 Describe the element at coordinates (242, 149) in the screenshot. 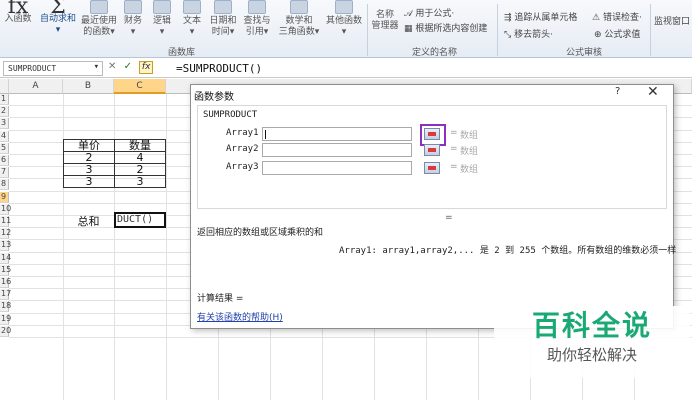

I see `argument-label: Array2` at that location.